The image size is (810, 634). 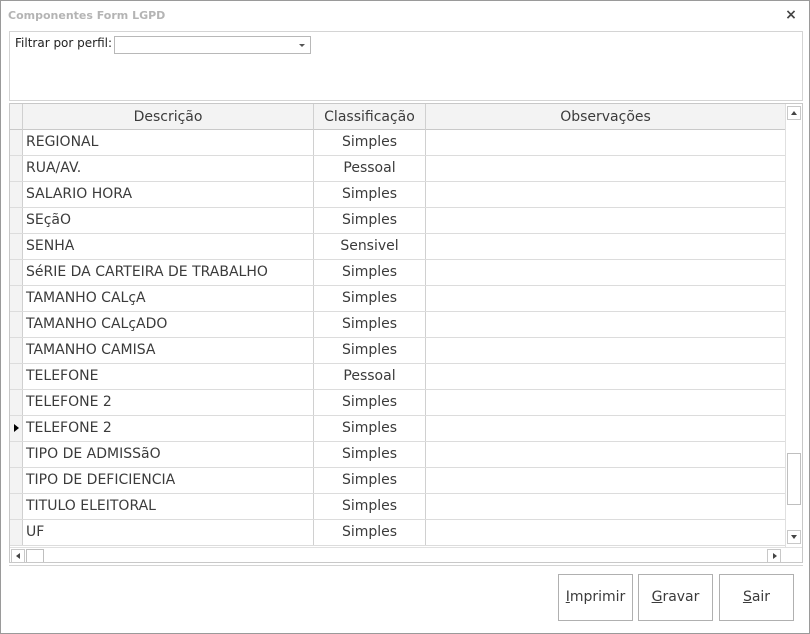 I want to click on table-row: TITULO ELEITORAL Simples, so click(x=397, y=507).